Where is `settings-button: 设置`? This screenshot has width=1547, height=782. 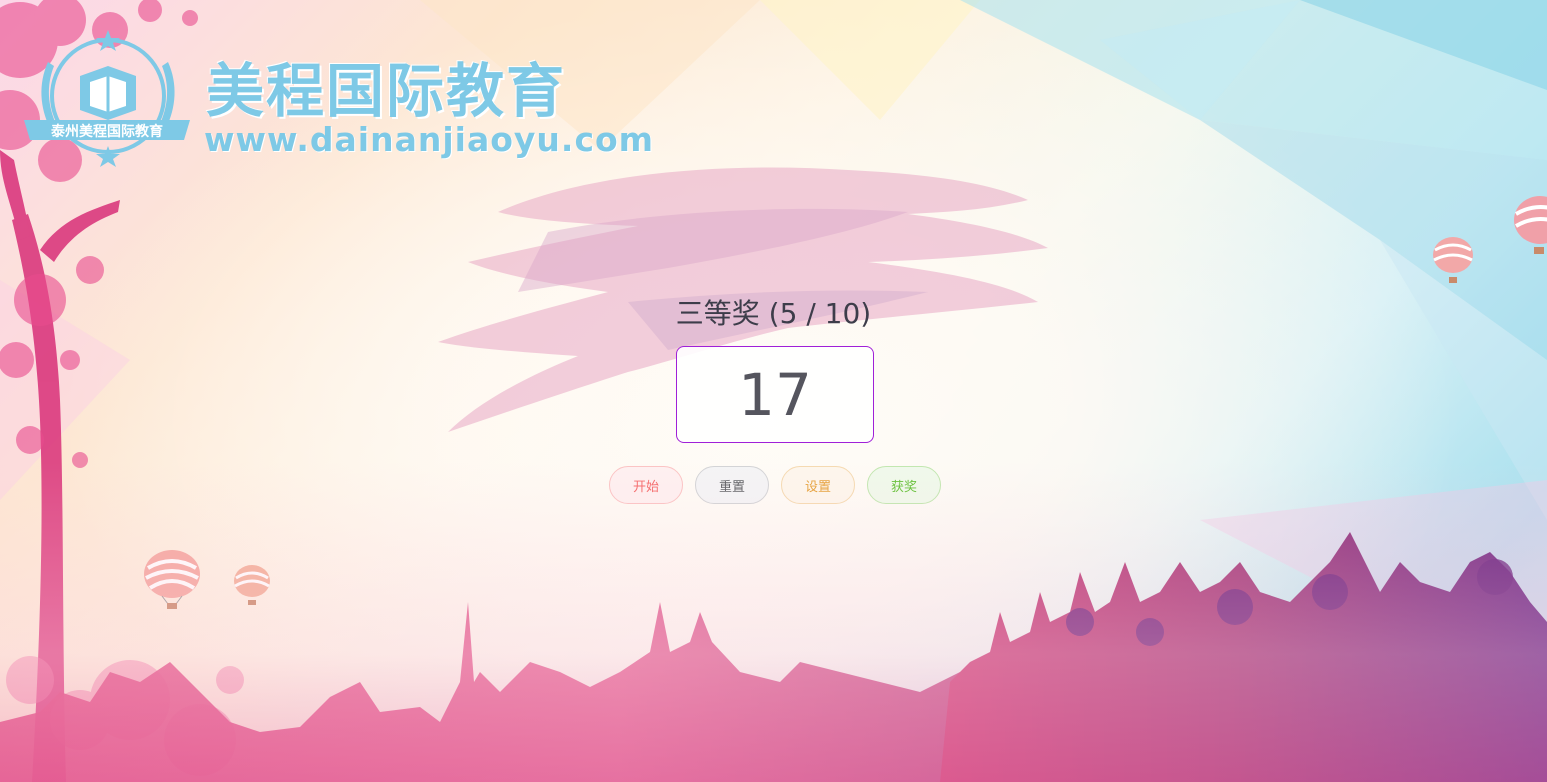 settings-button: 设置 is located at coordinates (818, 485).